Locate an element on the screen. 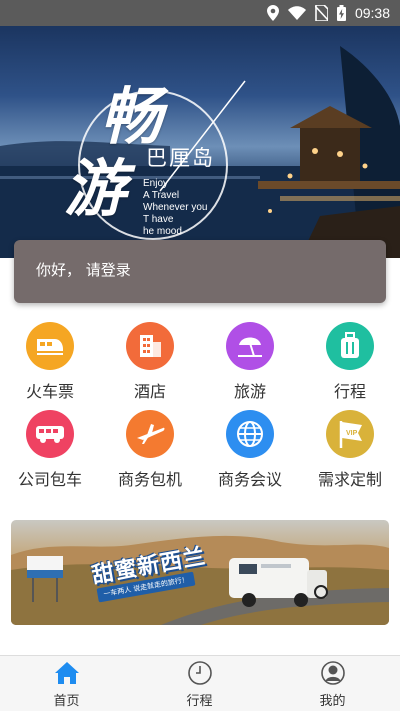 Image resolution: width=400 pixels, height=711 pixels. service-itinerary: 行程 is located at coordinates (350, 365).